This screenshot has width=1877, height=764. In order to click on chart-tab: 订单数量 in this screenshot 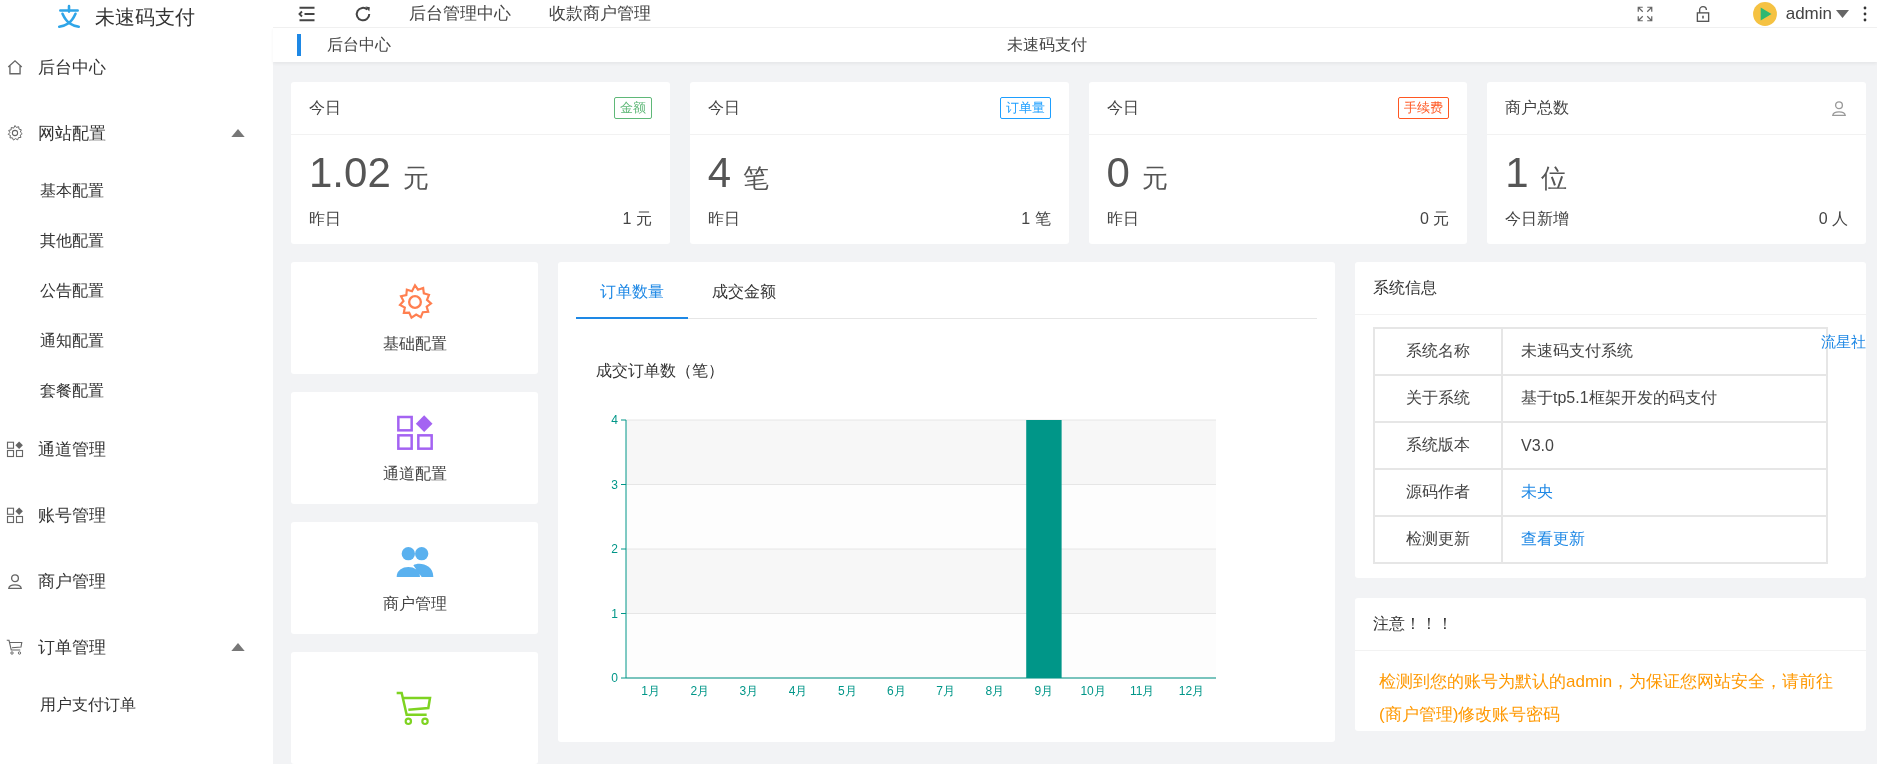, I will do `click(632, 294)`.